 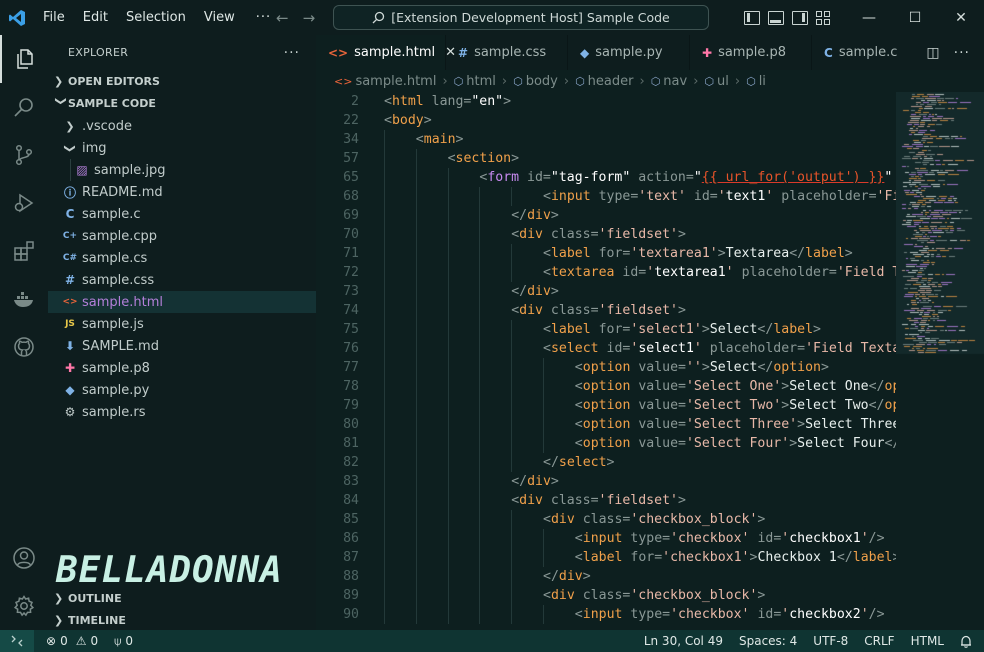 What do you see at coordinates (629, 52) in the screenshot?
I see `tab-sample-py: ◆ sample.py` at bounding box center [629, 52].